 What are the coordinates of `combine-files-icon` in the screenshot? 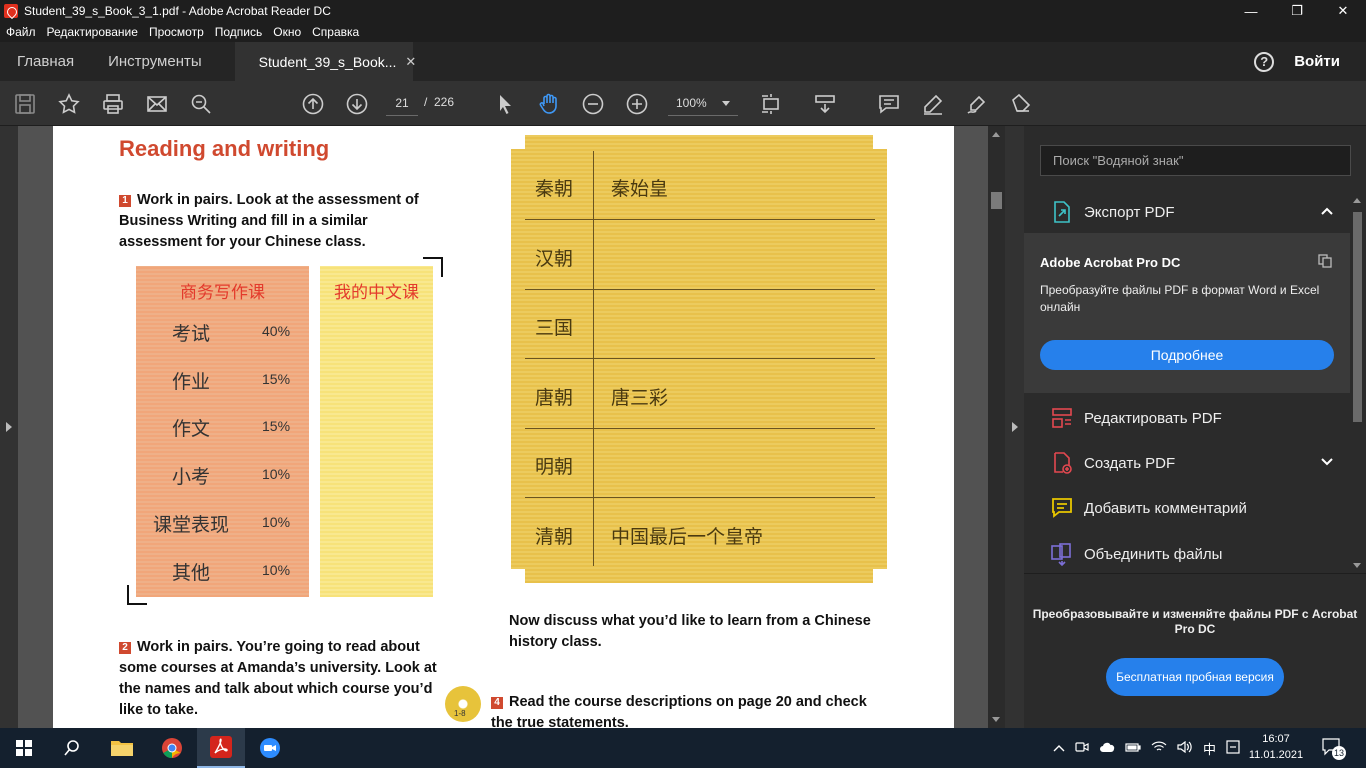 It's located at (1062, 554).